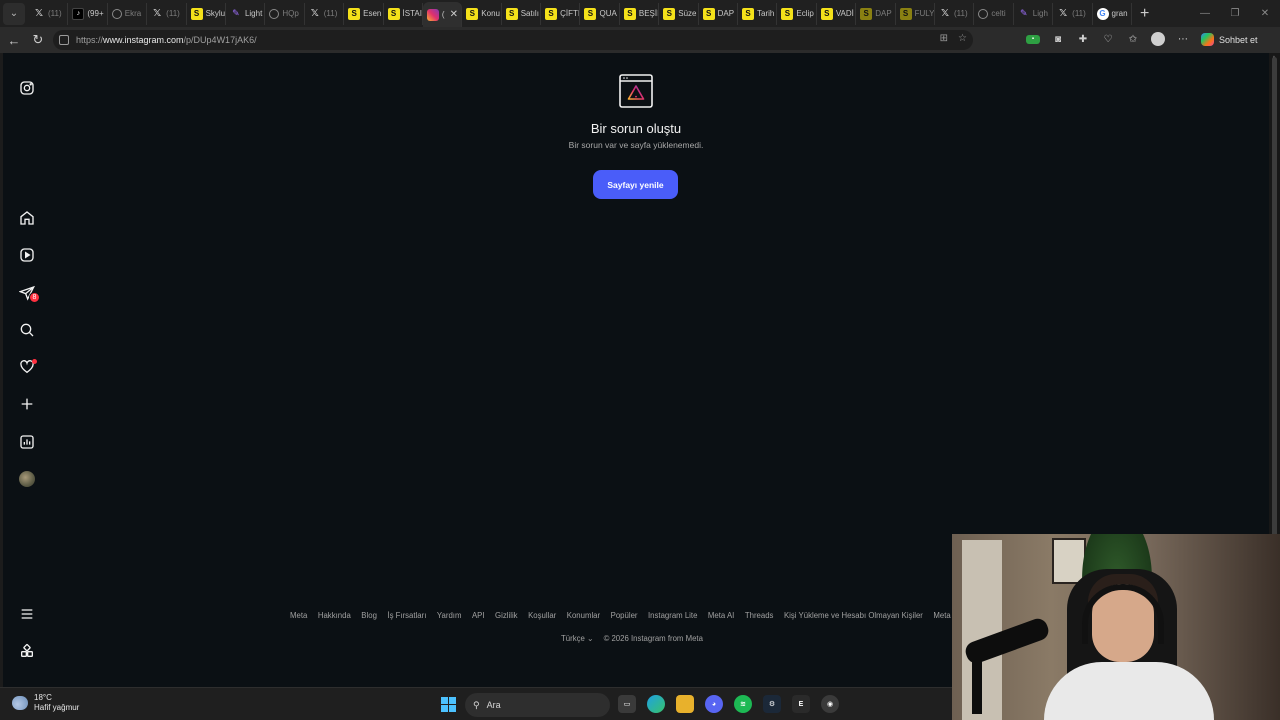 Image resolution: width=1280 pixels, height=720 pixels. I want to click on home-icon, so click(27, 218).